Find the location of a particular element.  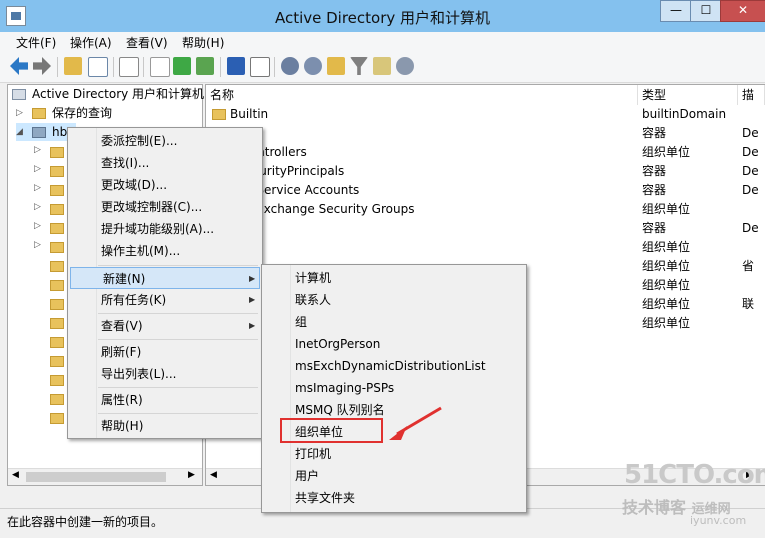

menu-file: 文件(F) is located at coordinates (36, 42).